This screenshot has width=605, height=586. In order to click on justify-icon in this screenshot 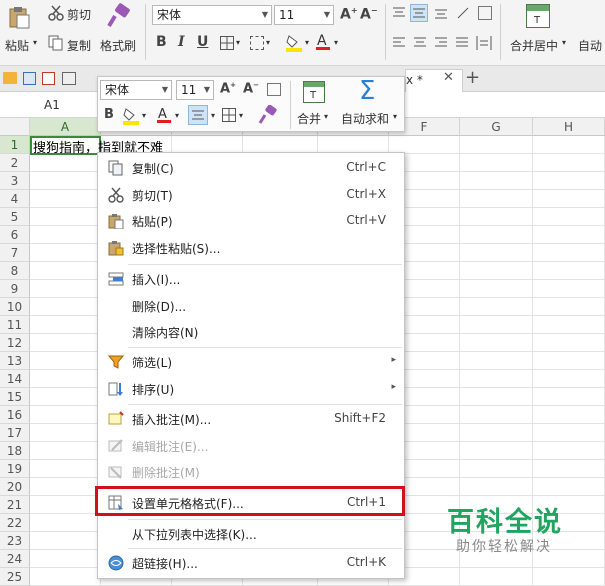, I will do `click(462, 43)`.